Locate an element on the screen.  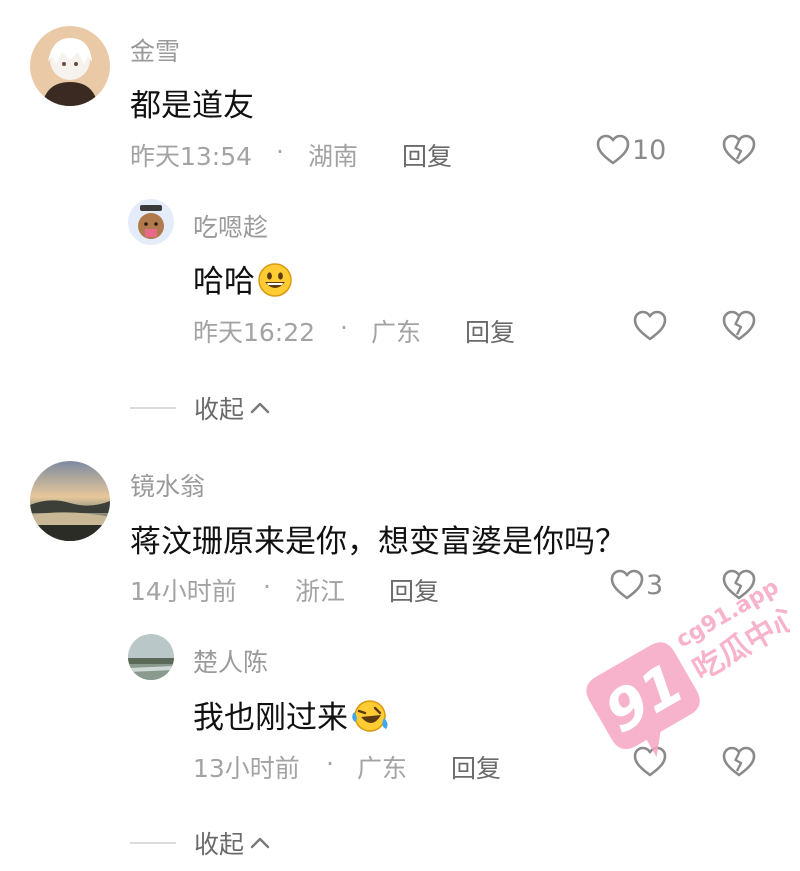
reply-text: 哈哈 is located at coordinates (243, 281).